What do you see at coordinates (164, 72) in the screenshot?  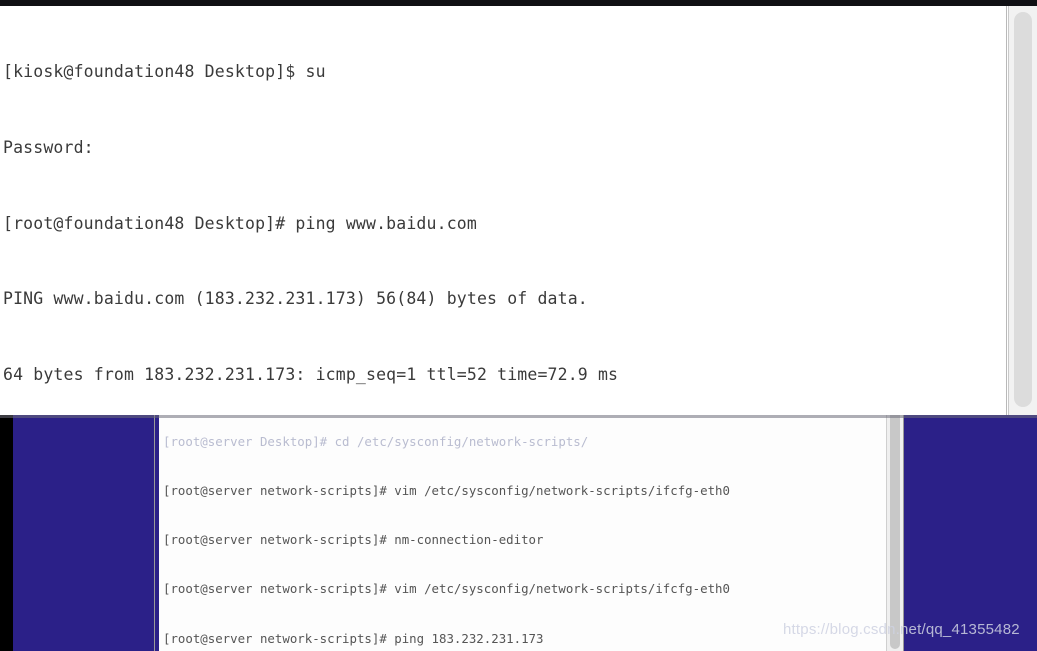 I see `terminal-line: [kiosk@foundation48 Desktop]$ su` at bounding box center [164, 72].